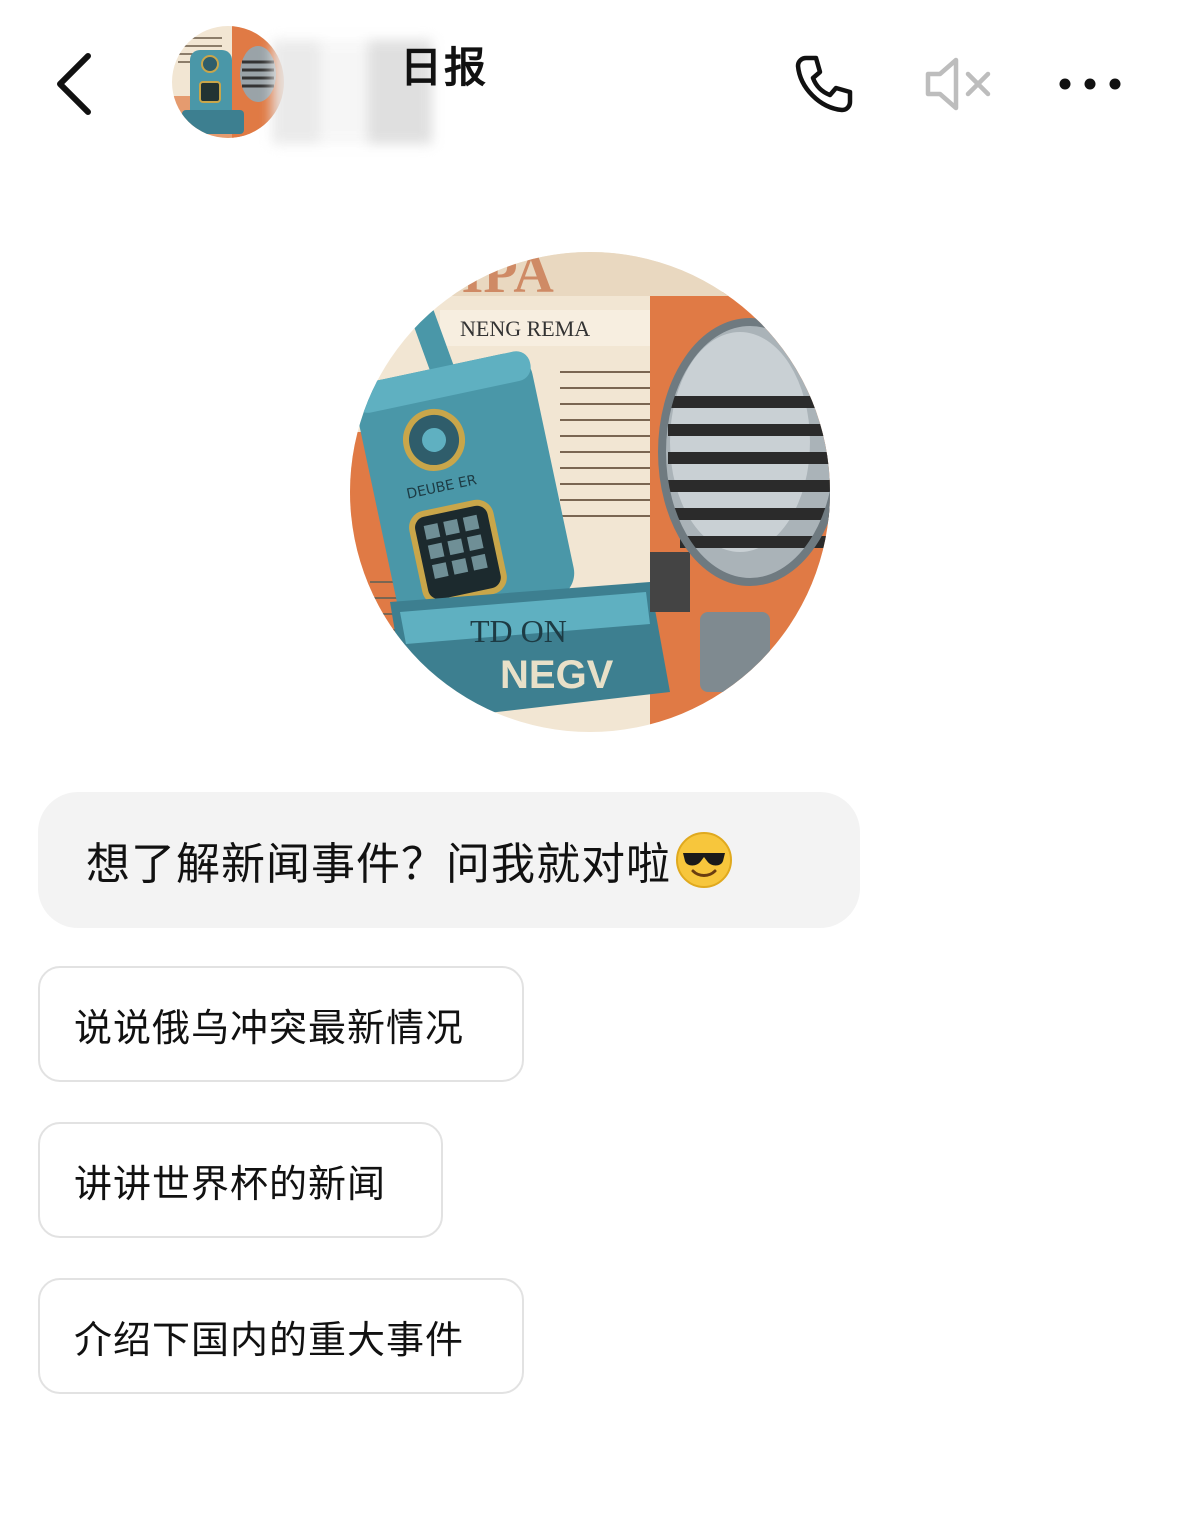  What do you see at coordinates (269, 1027) in the screenshot?
I see `suggestion-label: 说说俄乌冲突最新情况` at bounding box center [269, 1027].